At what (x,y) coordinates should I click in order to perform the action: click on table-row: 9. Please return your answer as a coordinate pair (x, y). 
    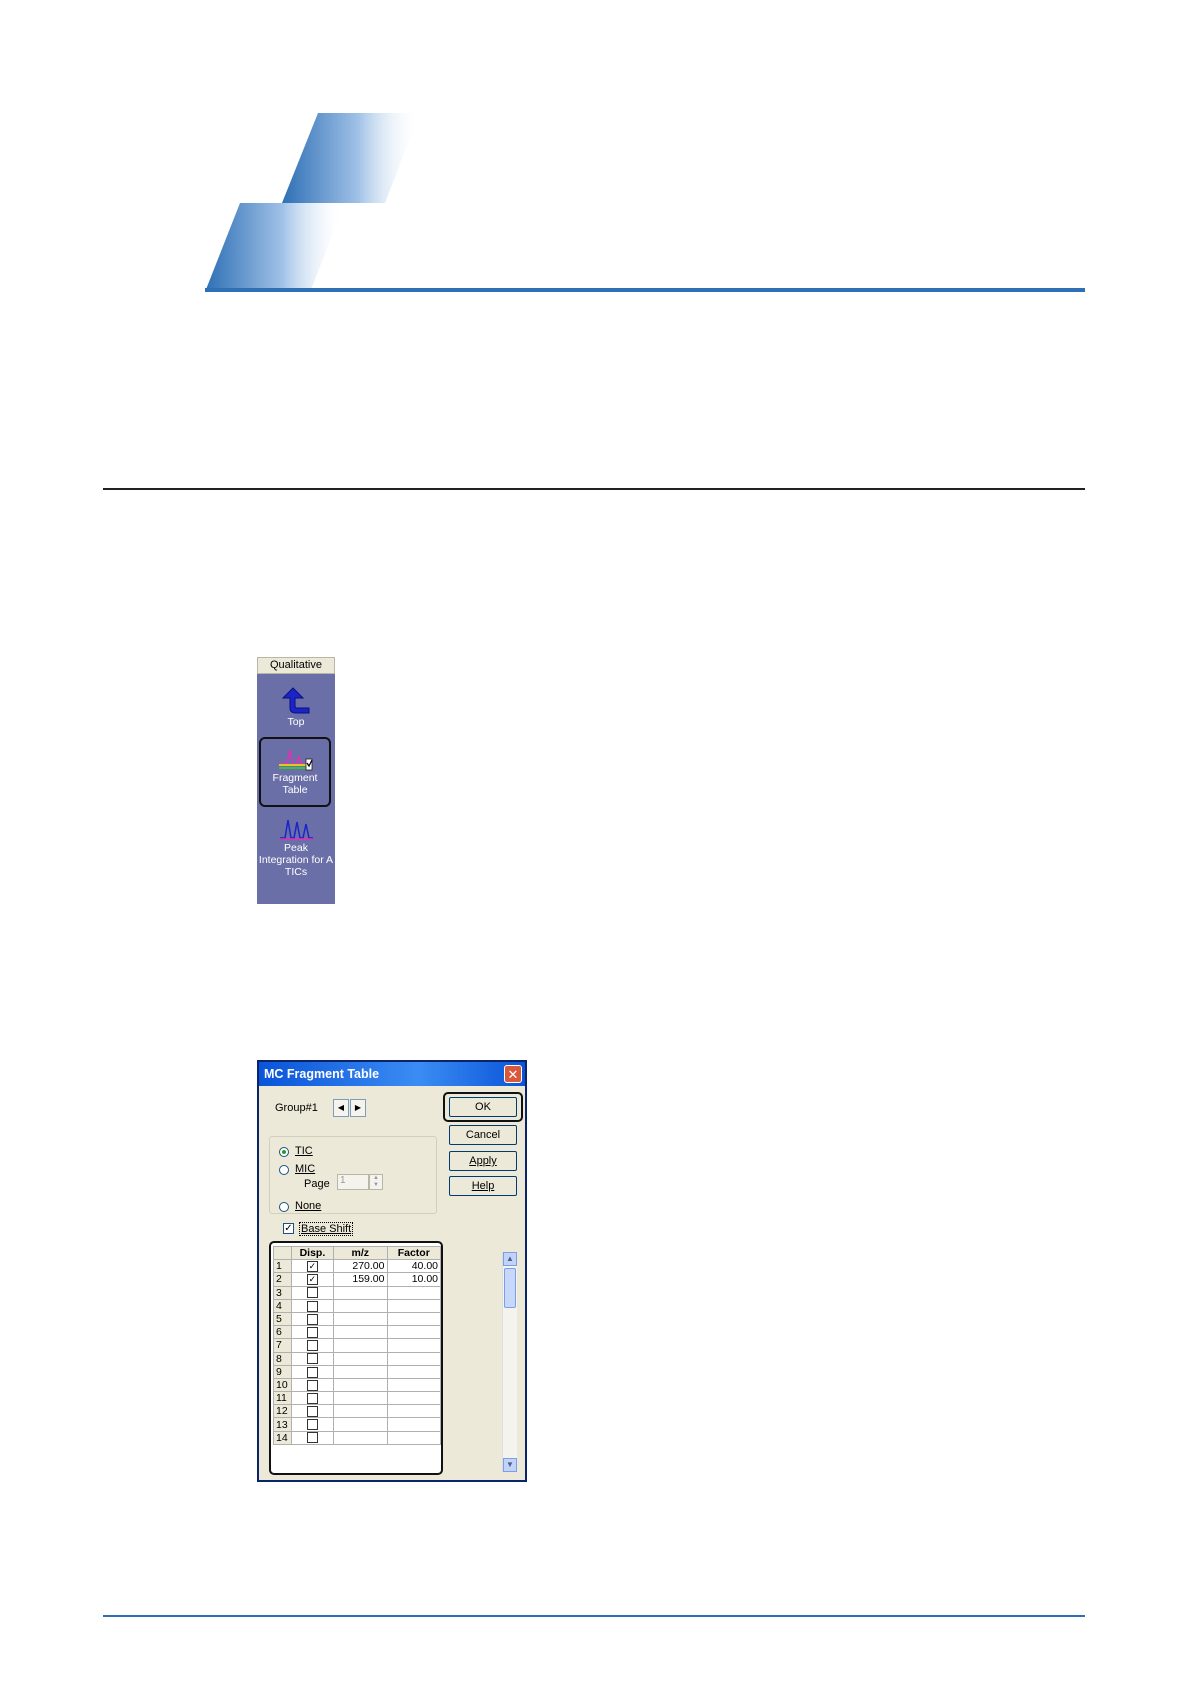
    Looking at the image, I should click on (357, 1371).